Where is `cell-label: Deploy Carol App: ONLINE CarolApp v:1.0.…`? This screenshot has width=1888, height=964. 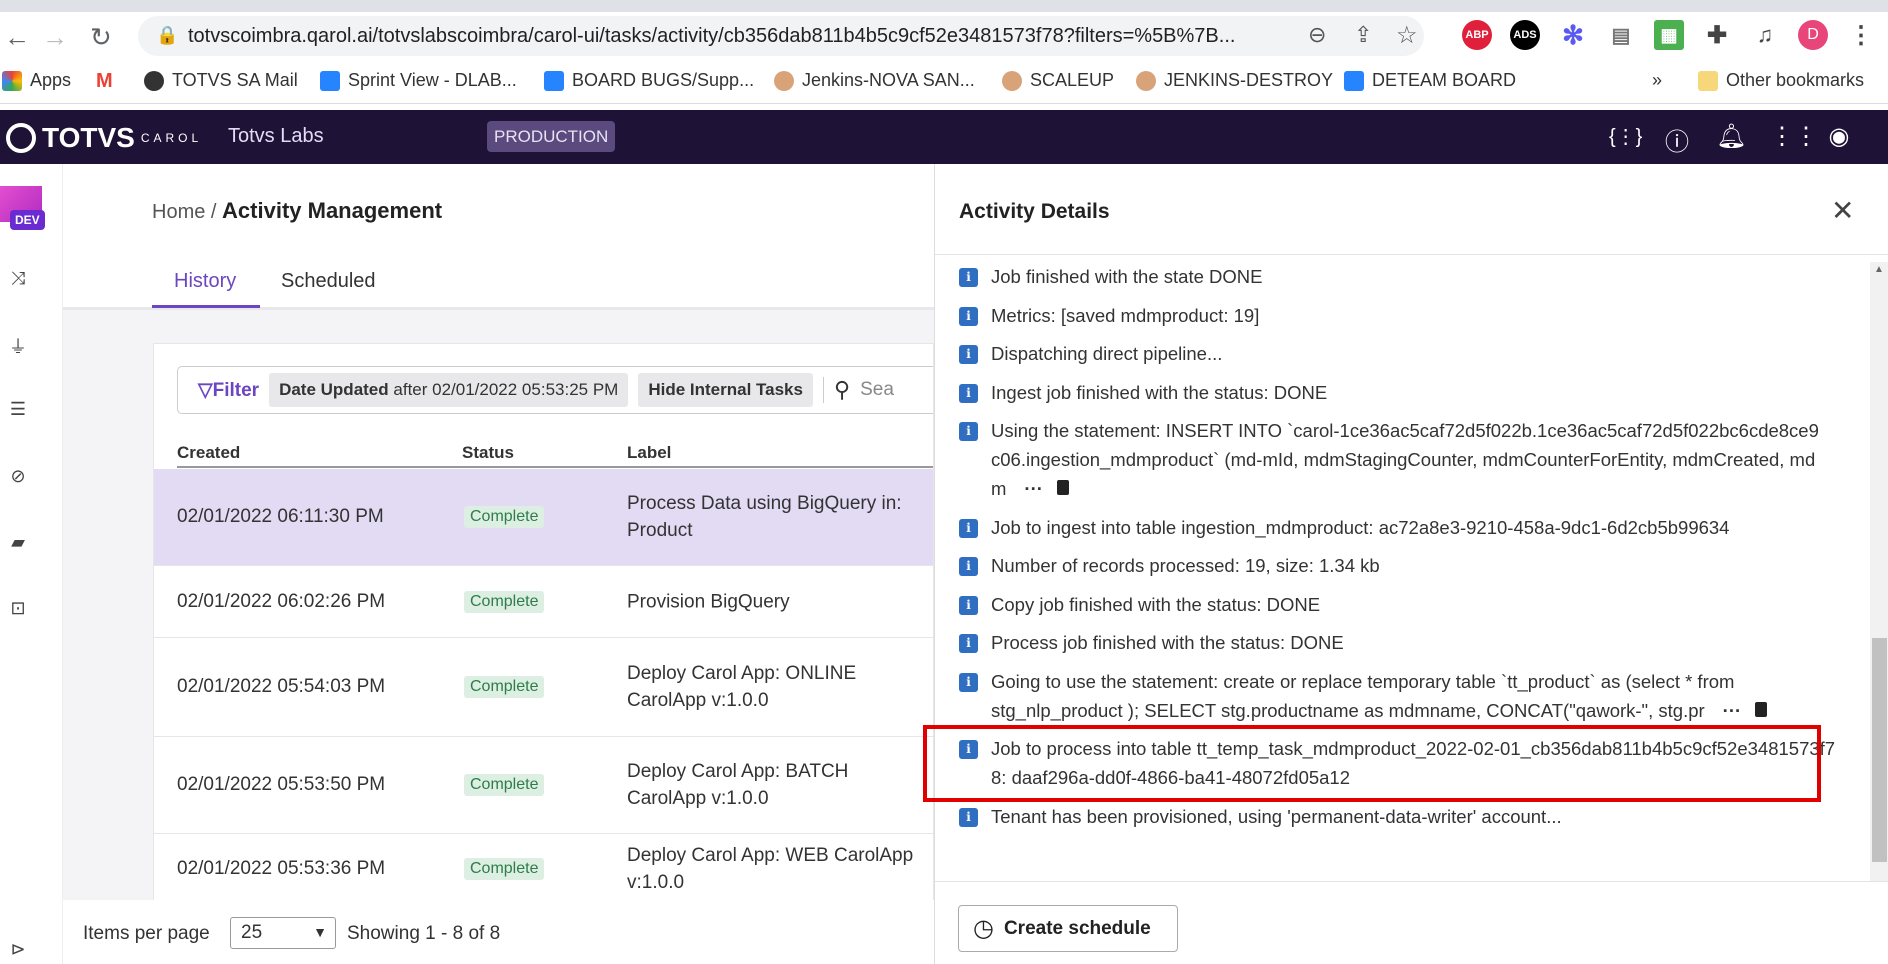 cell-label: Deploy Carol App: ONLINE CarolApp v:1.0.… is located at coordinates (742, 687).